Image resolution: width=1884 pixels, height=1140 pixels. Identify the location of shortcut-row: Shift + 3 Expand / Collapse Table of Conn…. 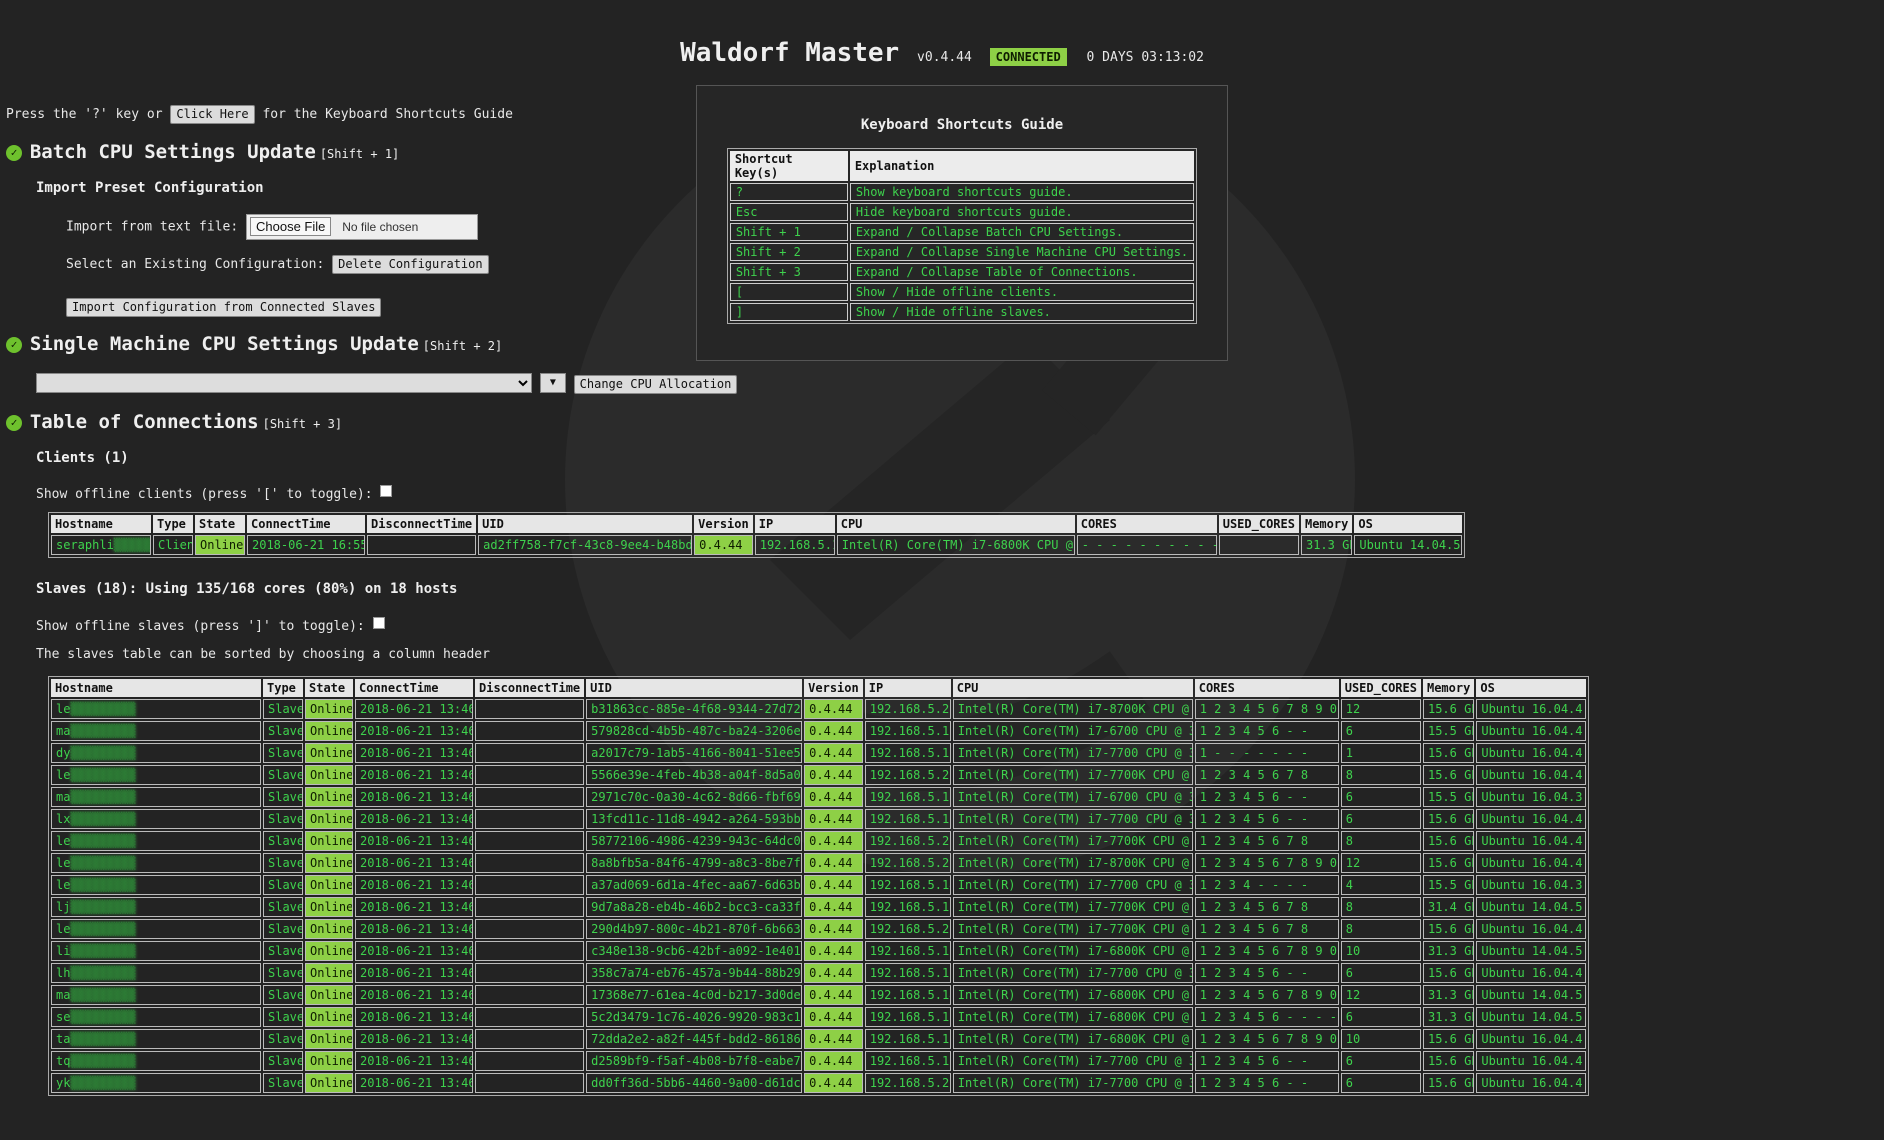
(962, 272).